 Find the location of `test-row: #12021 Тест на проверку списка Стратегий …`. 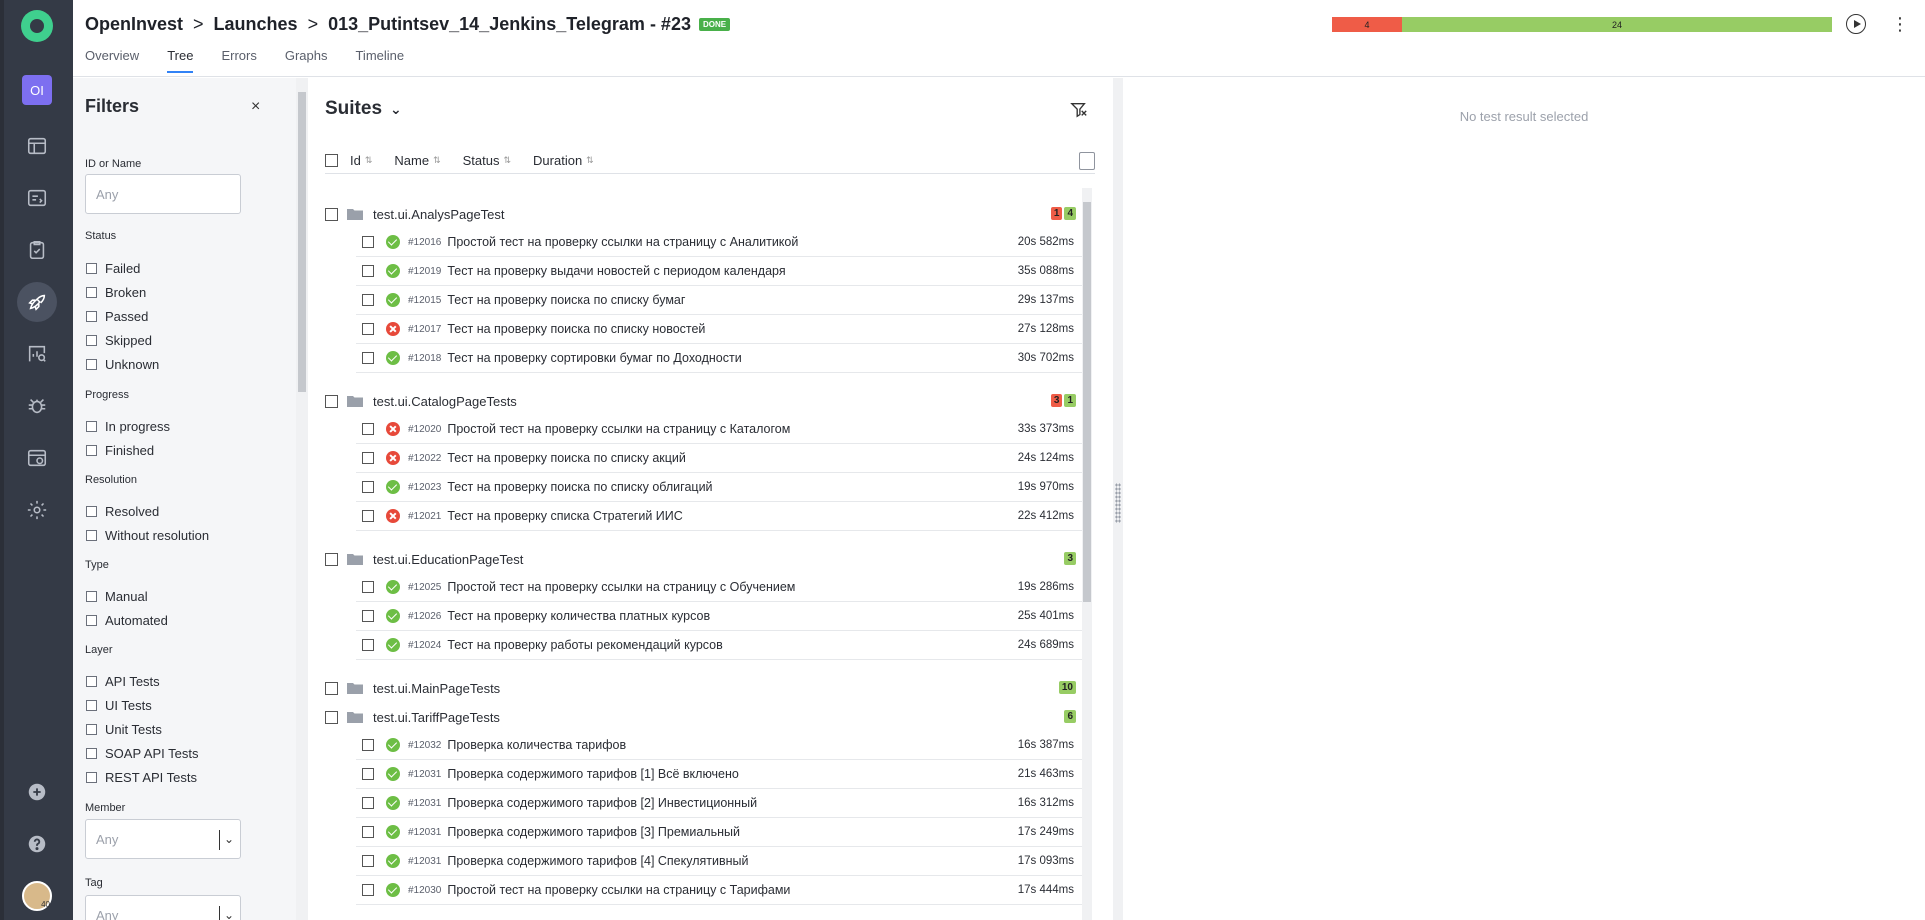

test-row: #12021 Тест на проверку списка Стратегий … is located at coordinates (719, 516).